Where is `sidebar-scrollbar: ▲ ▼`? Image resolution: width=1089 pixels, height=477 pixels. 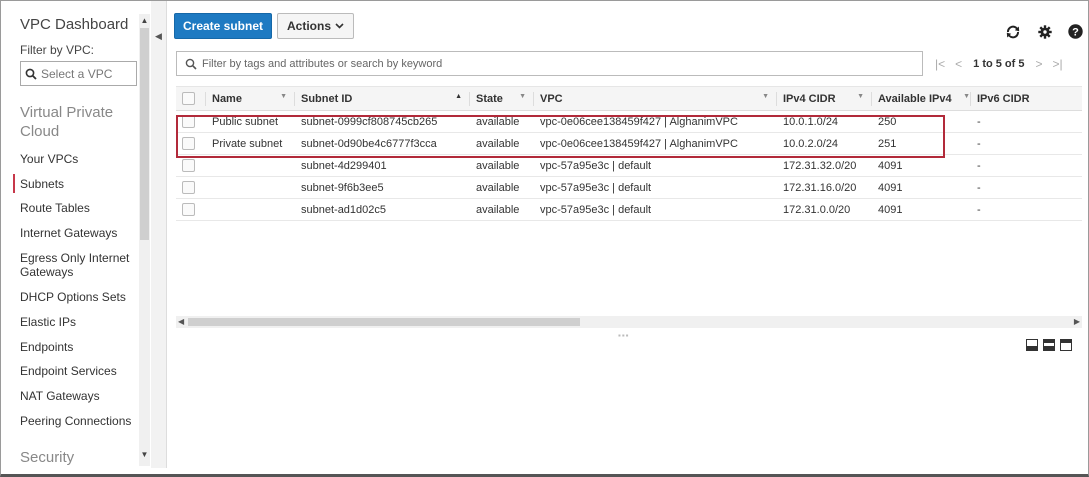
sidebar-scrollbar: ▲ ▼ is located at coordinates (144, 240).